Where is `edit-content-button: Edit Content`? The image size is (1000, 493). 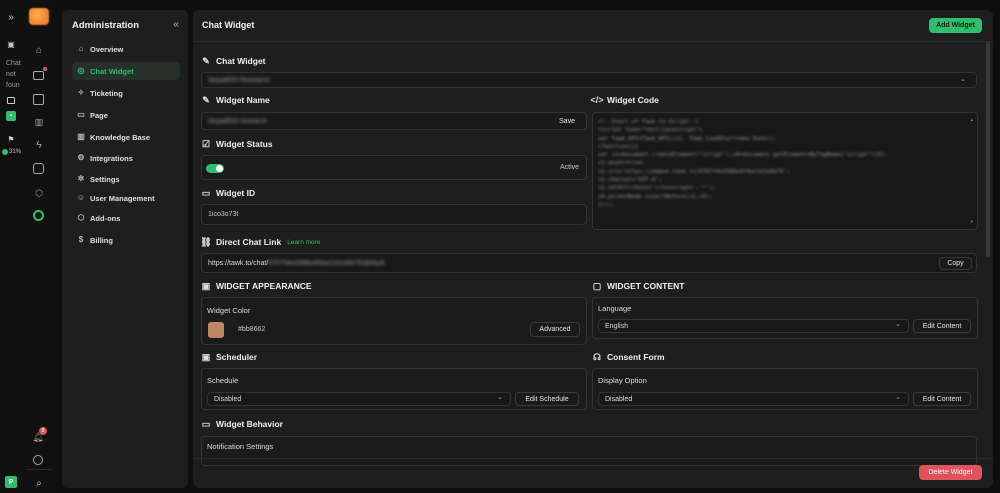
edit-content-button: Edit Content is located at coordinates (942, 326).